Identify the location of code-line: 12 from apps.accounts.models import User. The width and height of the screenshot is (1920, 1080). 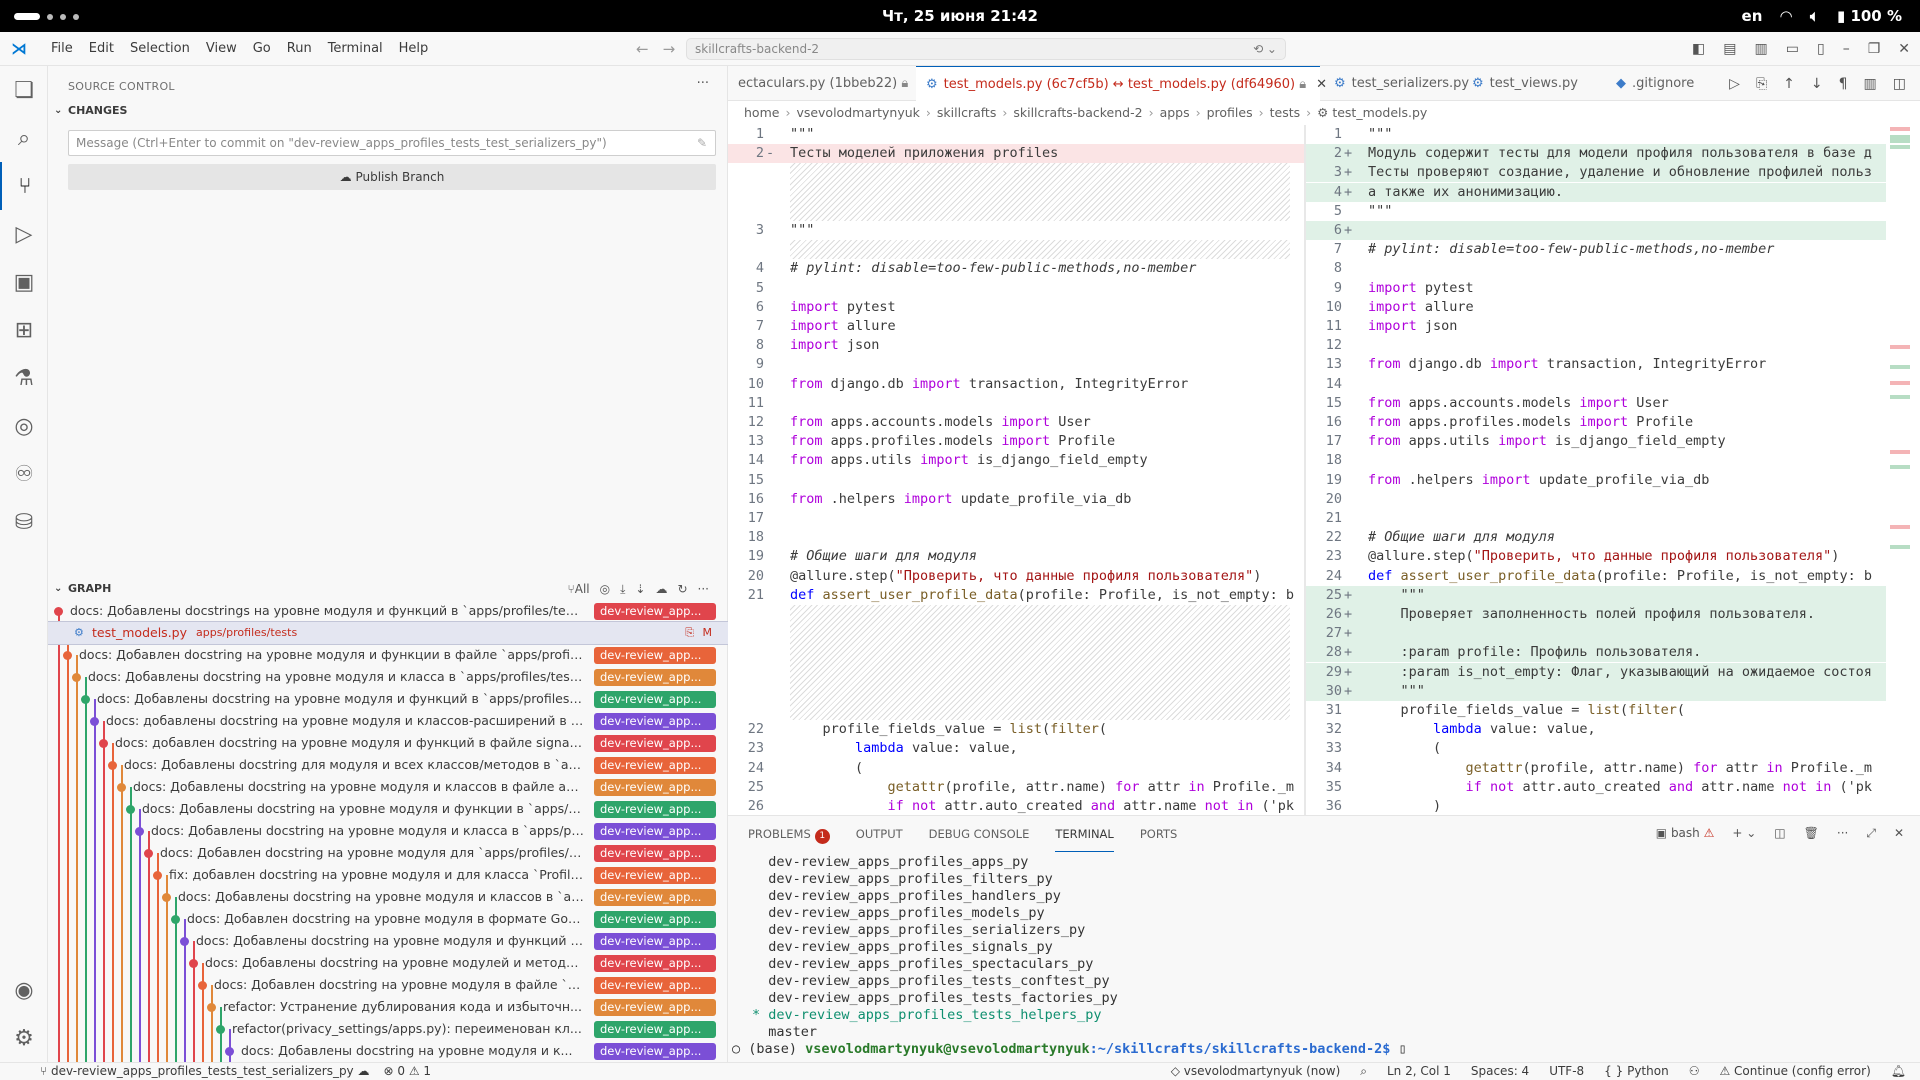
(1016, 422).